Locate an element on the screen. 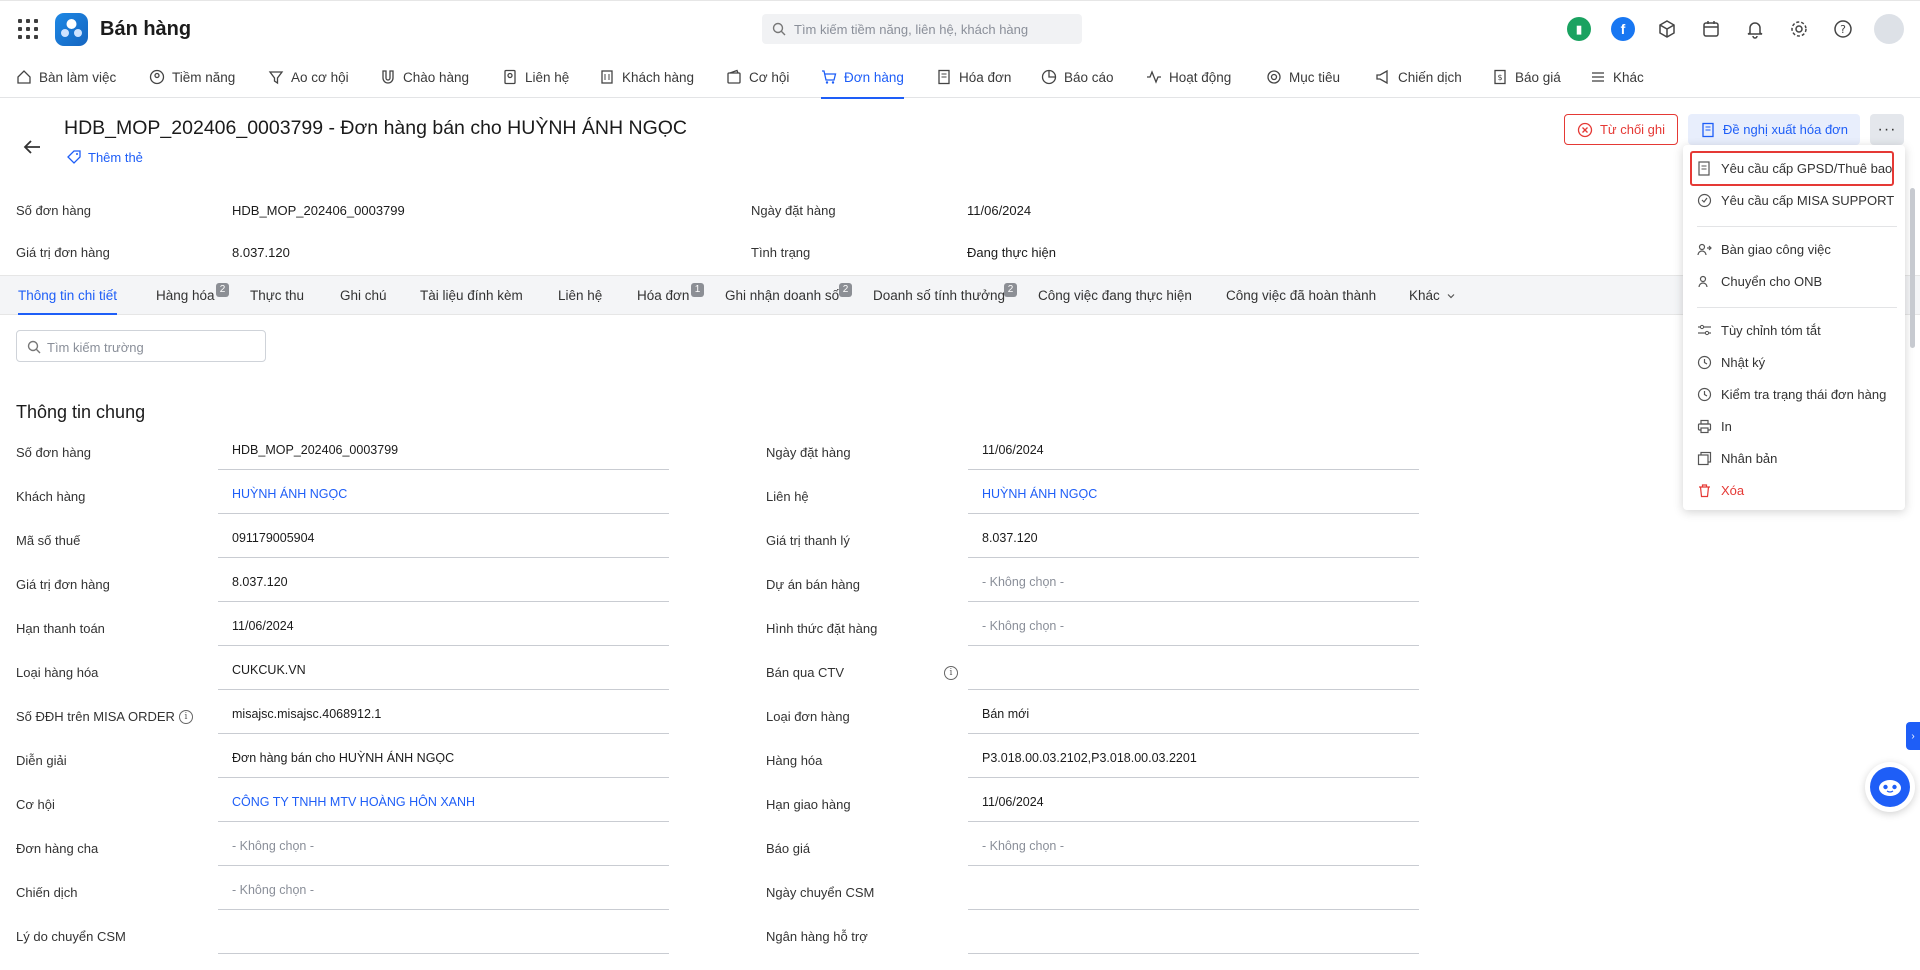  field-label: Chiến dịch is located at coordinates (47, 892).